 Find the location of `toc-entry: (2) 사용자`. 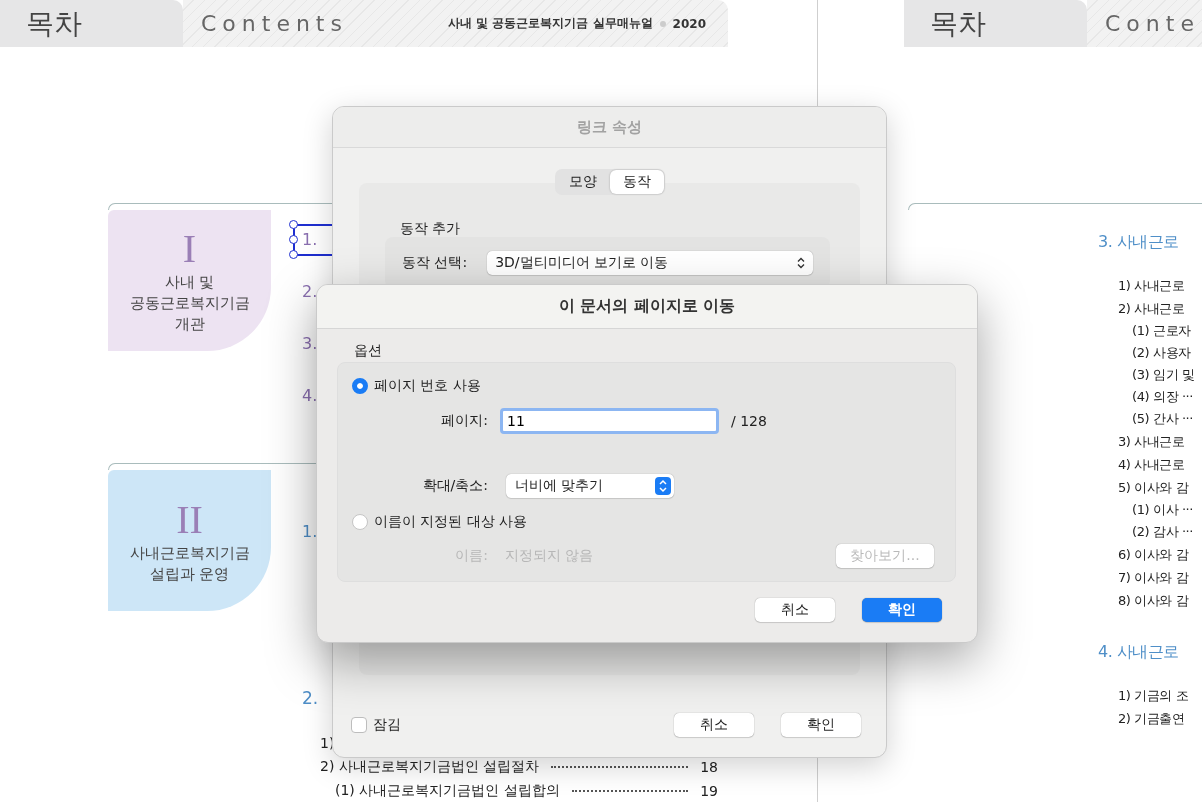

toc-entry: (2) 사용자 is located at coordinates (1161, 353).